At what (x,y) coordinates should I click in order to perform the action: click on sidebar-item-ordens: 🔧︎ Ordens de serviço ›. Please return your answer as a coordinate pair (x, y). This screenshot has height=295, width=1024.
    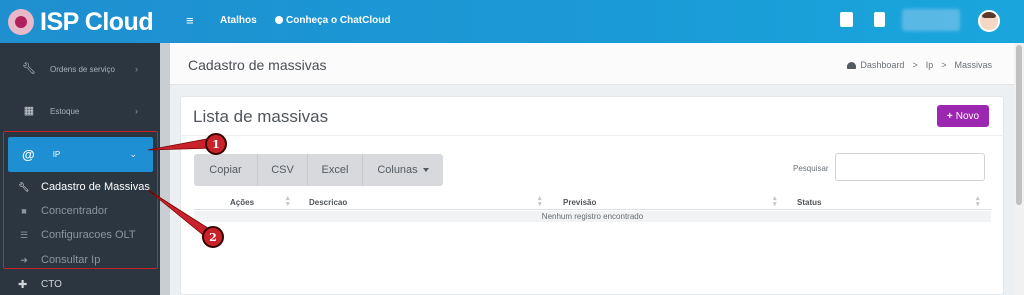
    Looking at the image, I should click on (80, 69).